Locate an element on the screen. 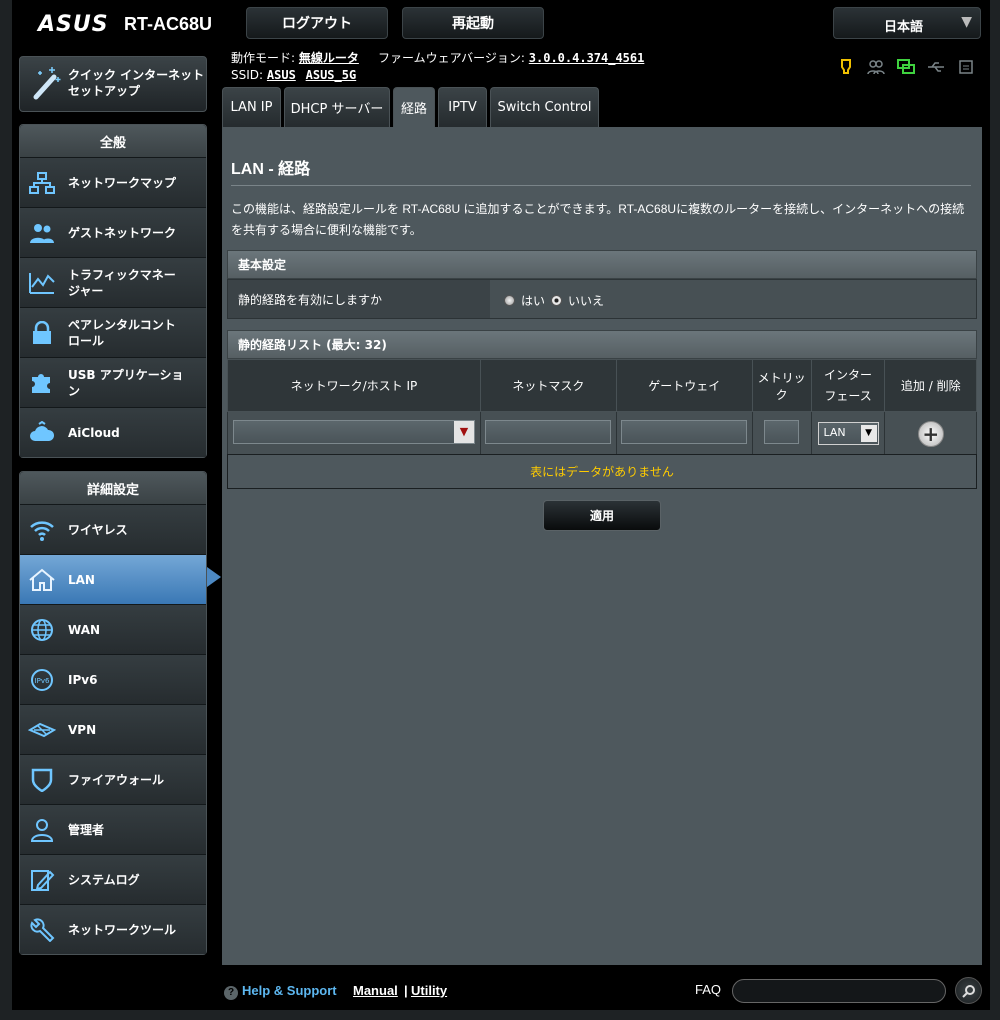 Image resolution: width=1000 pixels, height=1020 pixels. metric-input is located at coordinates (782, 431).